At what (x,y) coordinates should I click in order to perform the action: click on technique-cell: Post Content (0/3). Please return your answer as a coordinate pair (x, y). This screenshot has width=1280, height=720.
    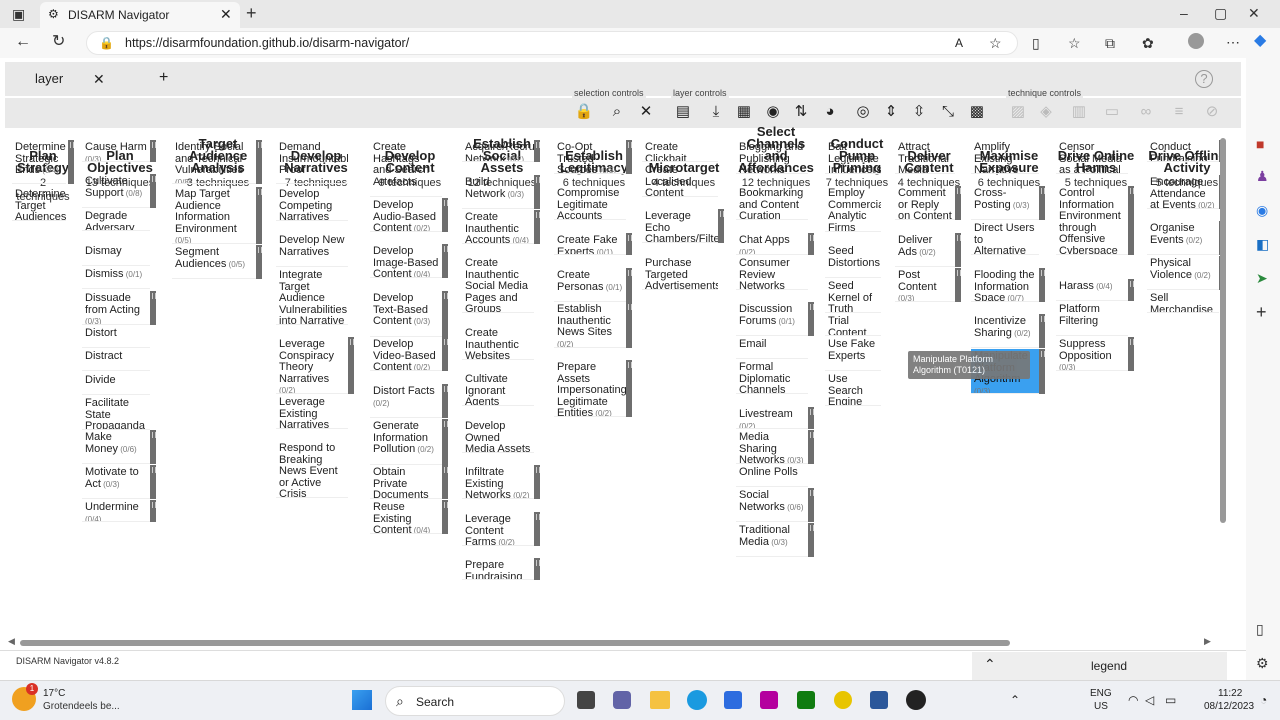
    Looking at the image, I should click on (925, 285).